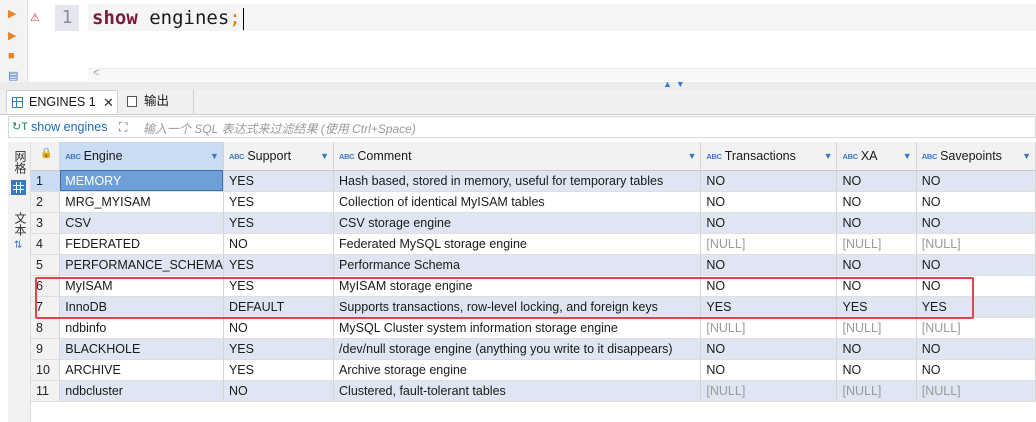  What do you see at coordinates (141, 202) in the screenshot?
I see `cell-engine: MRG_MYISAM` at bounding box center [141, 202].